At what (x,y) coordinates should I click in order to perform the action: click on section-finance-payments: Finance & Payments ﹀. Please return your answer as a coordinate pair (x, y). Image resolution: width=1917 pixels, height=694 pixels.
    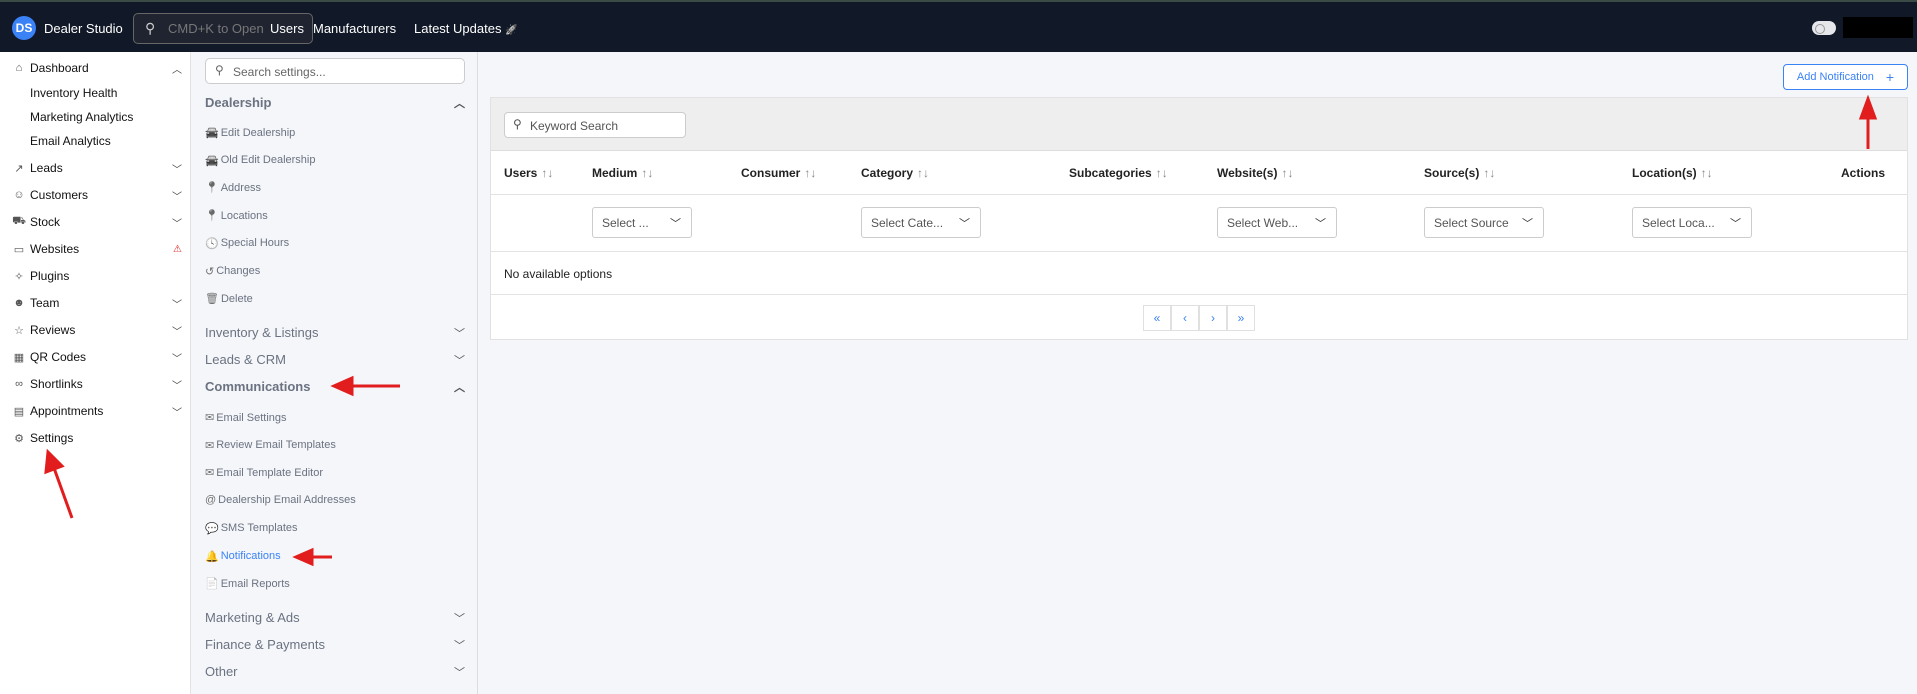
    Looking at the image, I should click on (335, 644).